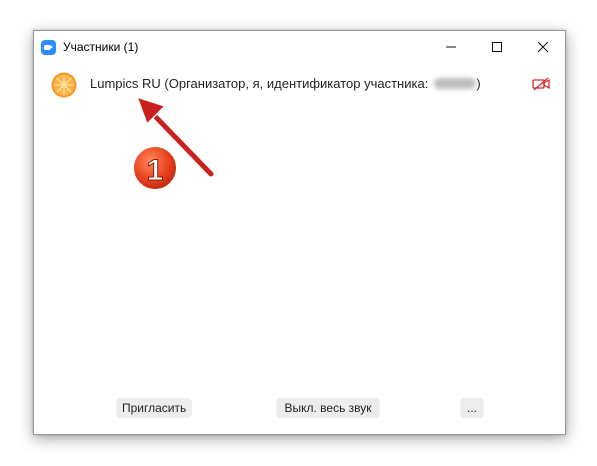 The width and height of the screenshot is (597, 466). I want to click on minimize-icon, so click(450, 47).